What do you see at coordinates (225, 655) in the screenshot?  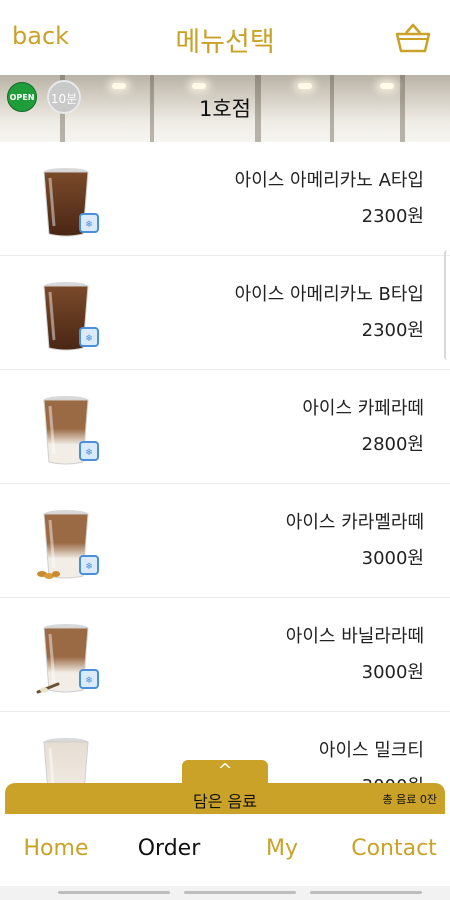 I see `menu-item: ❄ 아이스 바닐라라떼 3000원` at bounding box center [225, 655].